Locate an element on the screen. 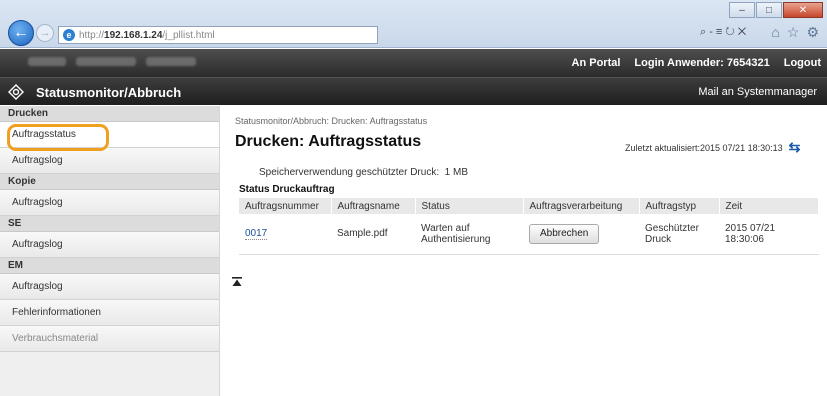 The height and width of the screenshot is (396, 827). login-user-info: Login Anwender: 7654321 is located at coordinates (702, 63).